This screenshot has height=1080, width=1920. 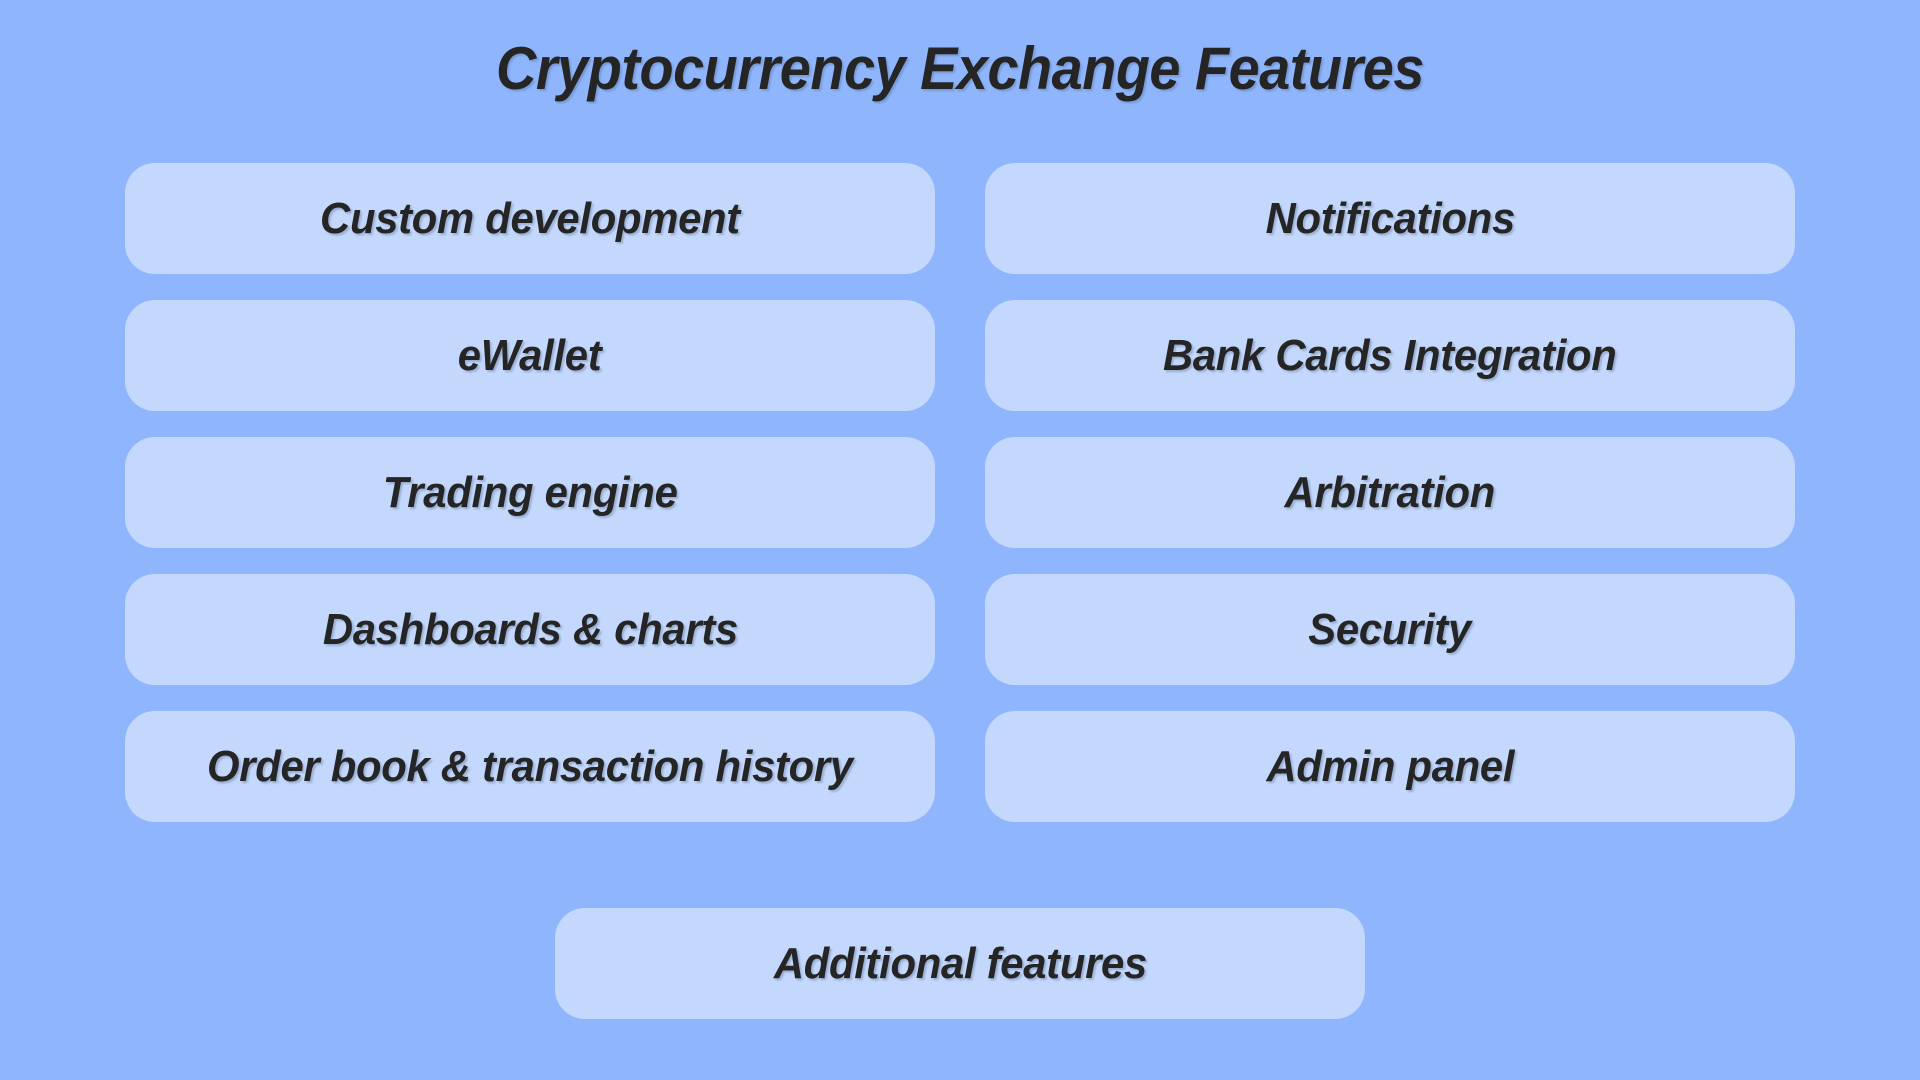 I want to click on feature-card-label: Custom development, so click(x=530, y=218).